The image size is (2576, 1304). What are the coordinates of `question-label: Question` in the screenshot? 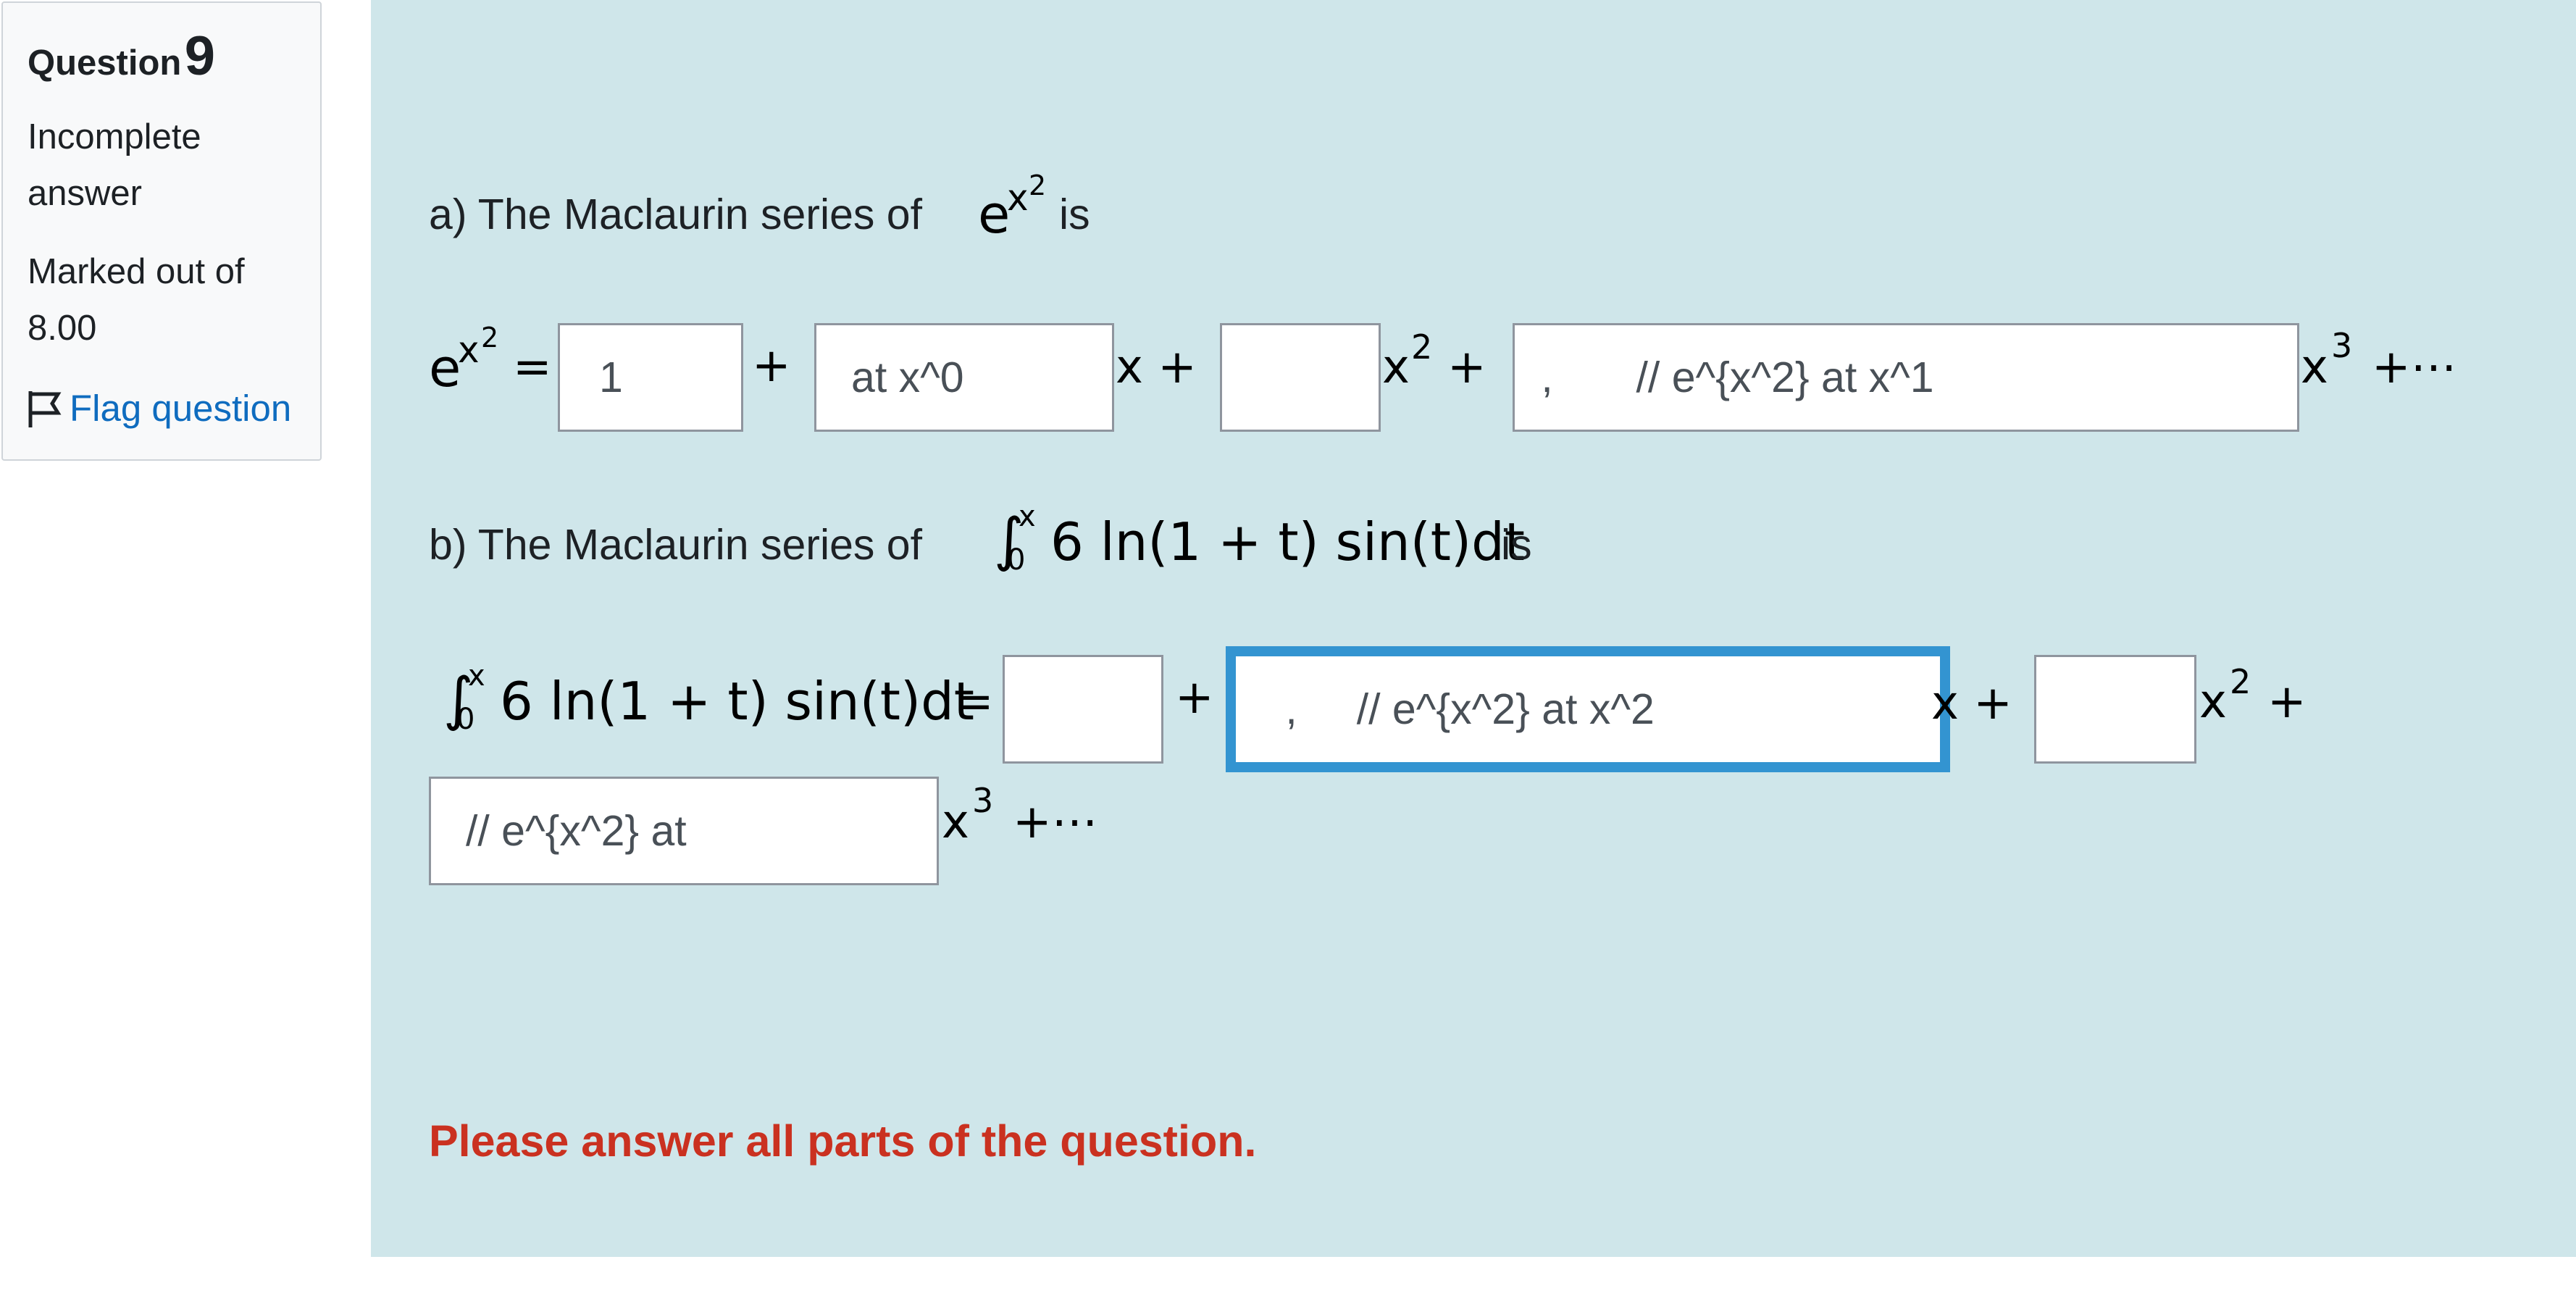 It's located at (105, 63).